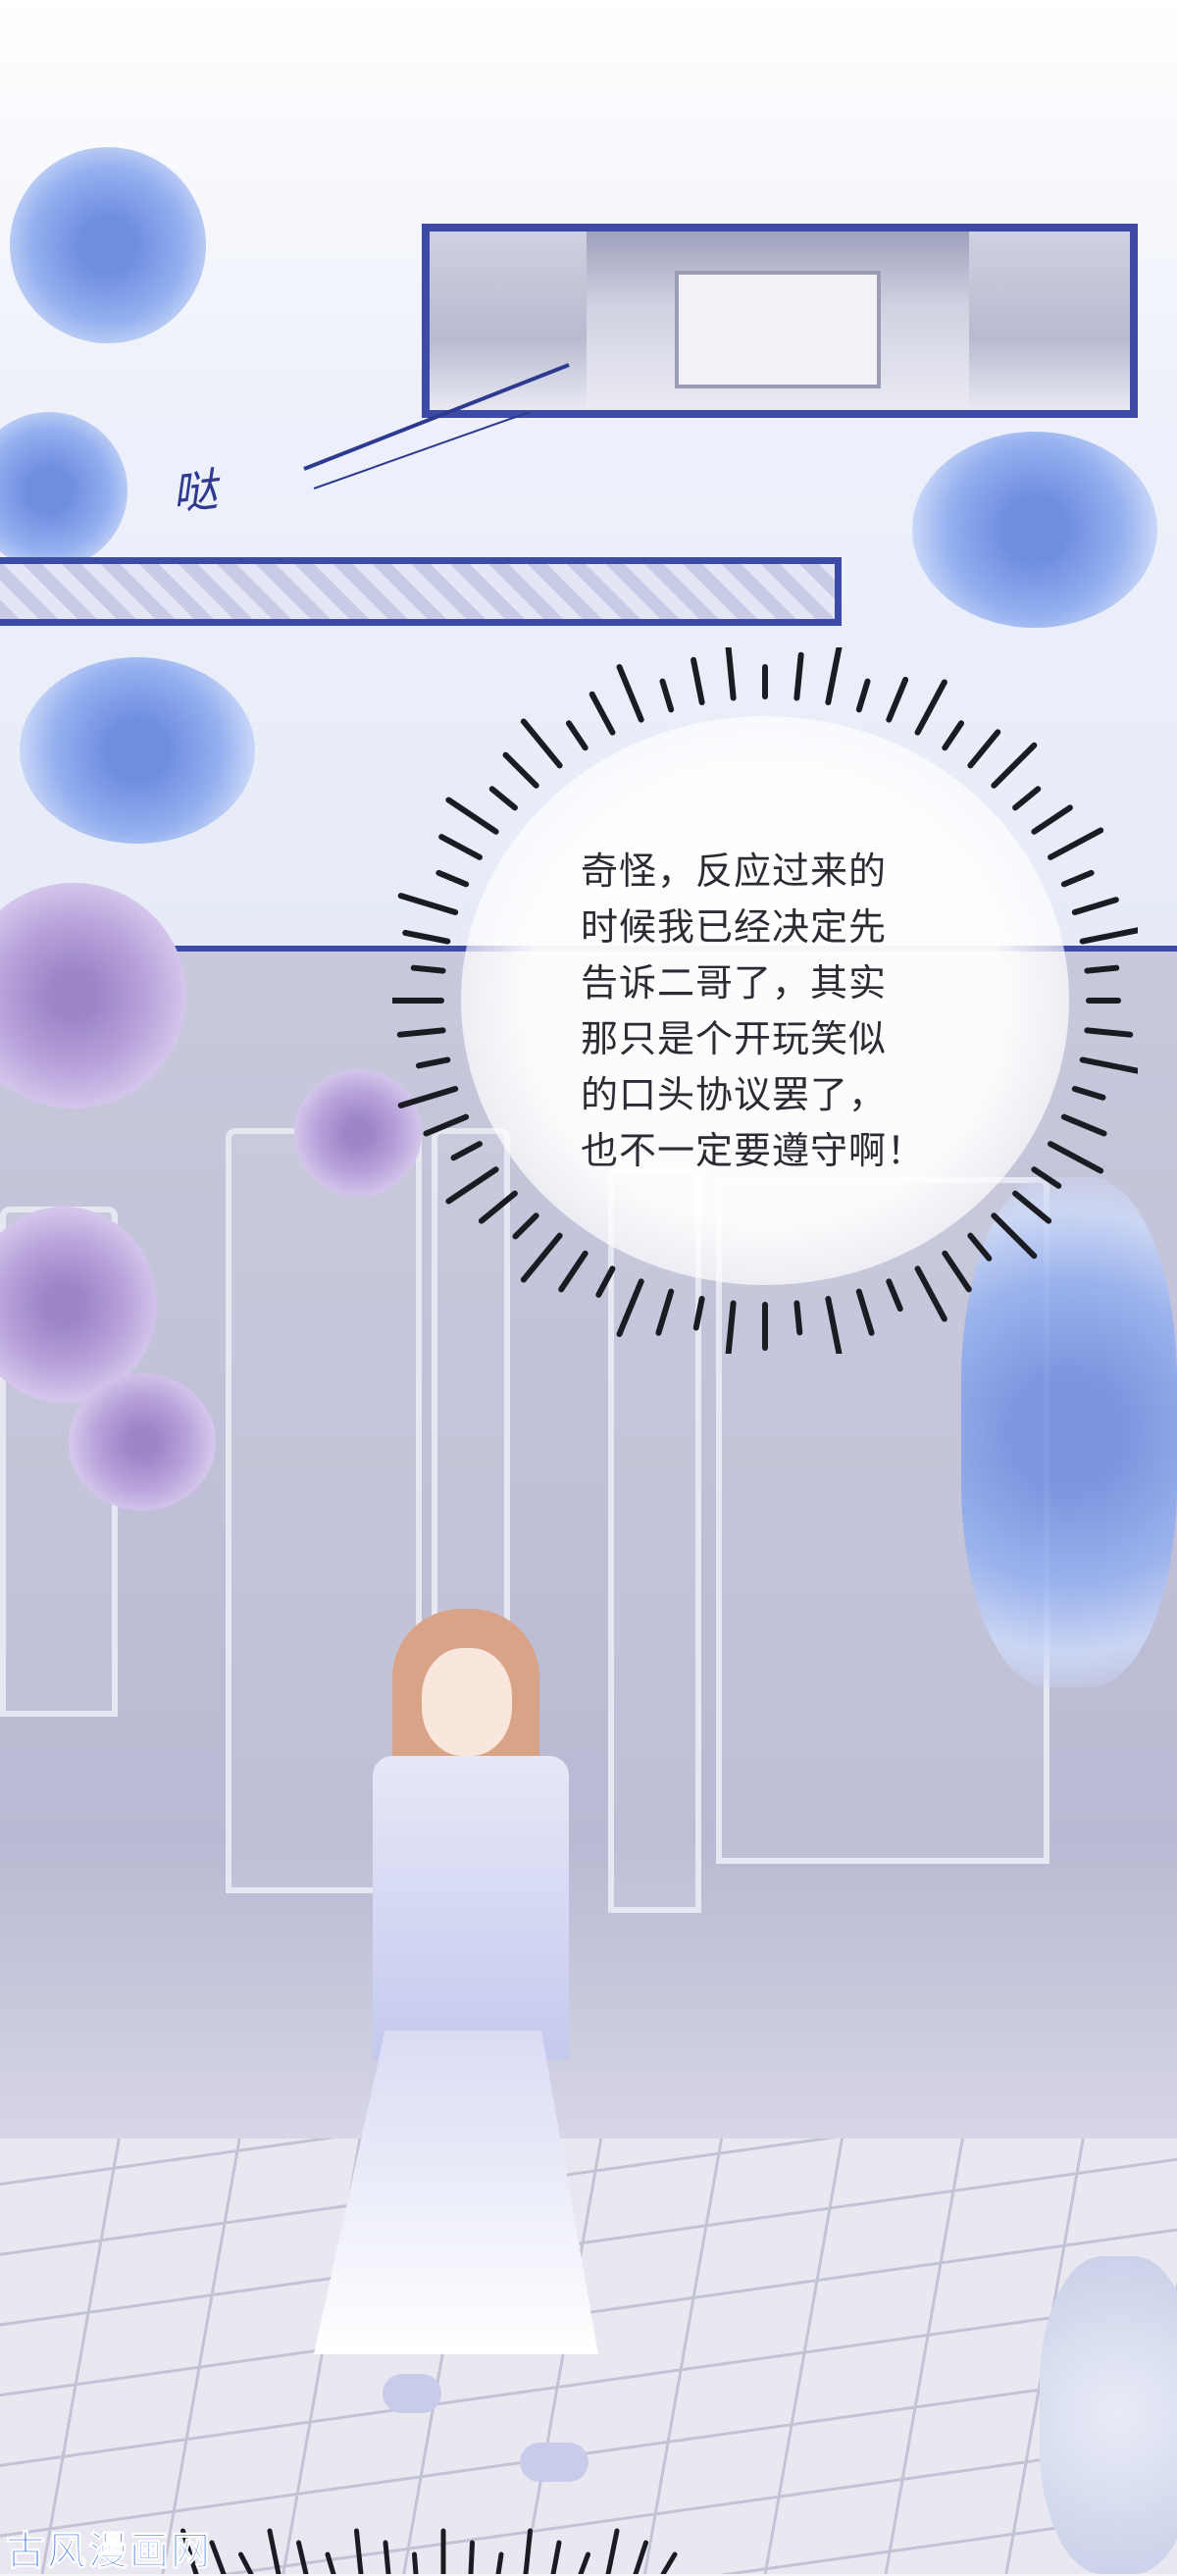 The image size is (1177, 2576). What do you see at coordinates (142, 1442) in the screenshot?
I see `purple-rose-icon` at bounding box center [142, 1442].